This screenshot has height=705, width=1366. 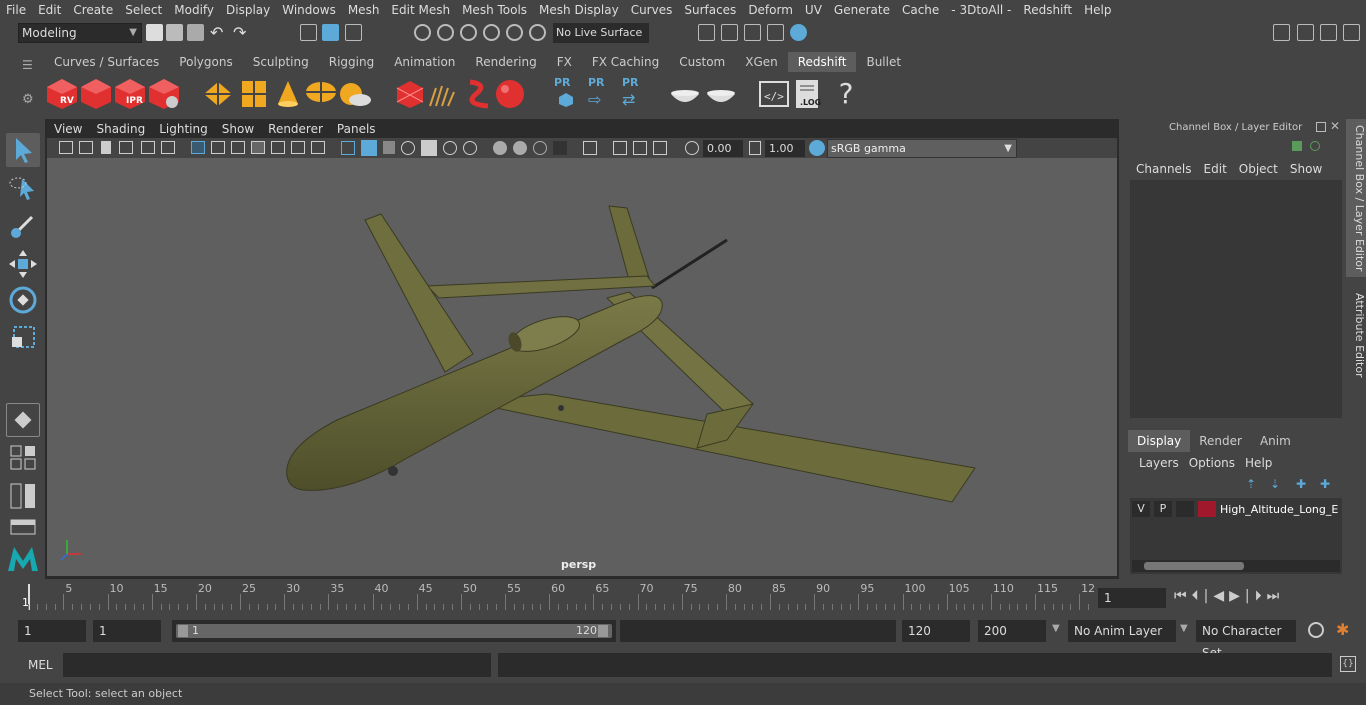 I want to click on layer-row: V P High_Altitude_Long_E, so click(x=1236, y=509).